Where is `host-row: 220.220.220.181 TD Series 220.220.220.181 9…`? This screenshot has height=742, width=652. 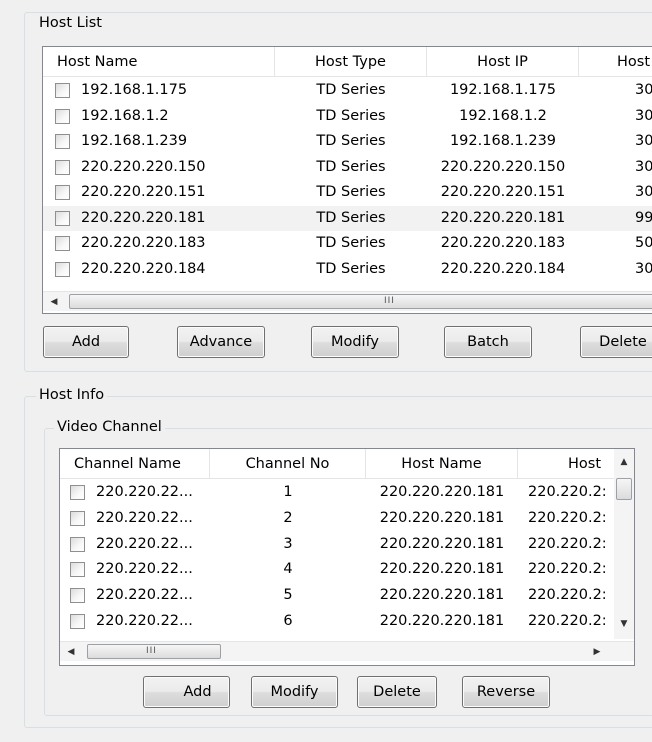
host-row: 220.220.220.181 TD Series 220.220.220.181 9… is located at coordinates (347, 218).